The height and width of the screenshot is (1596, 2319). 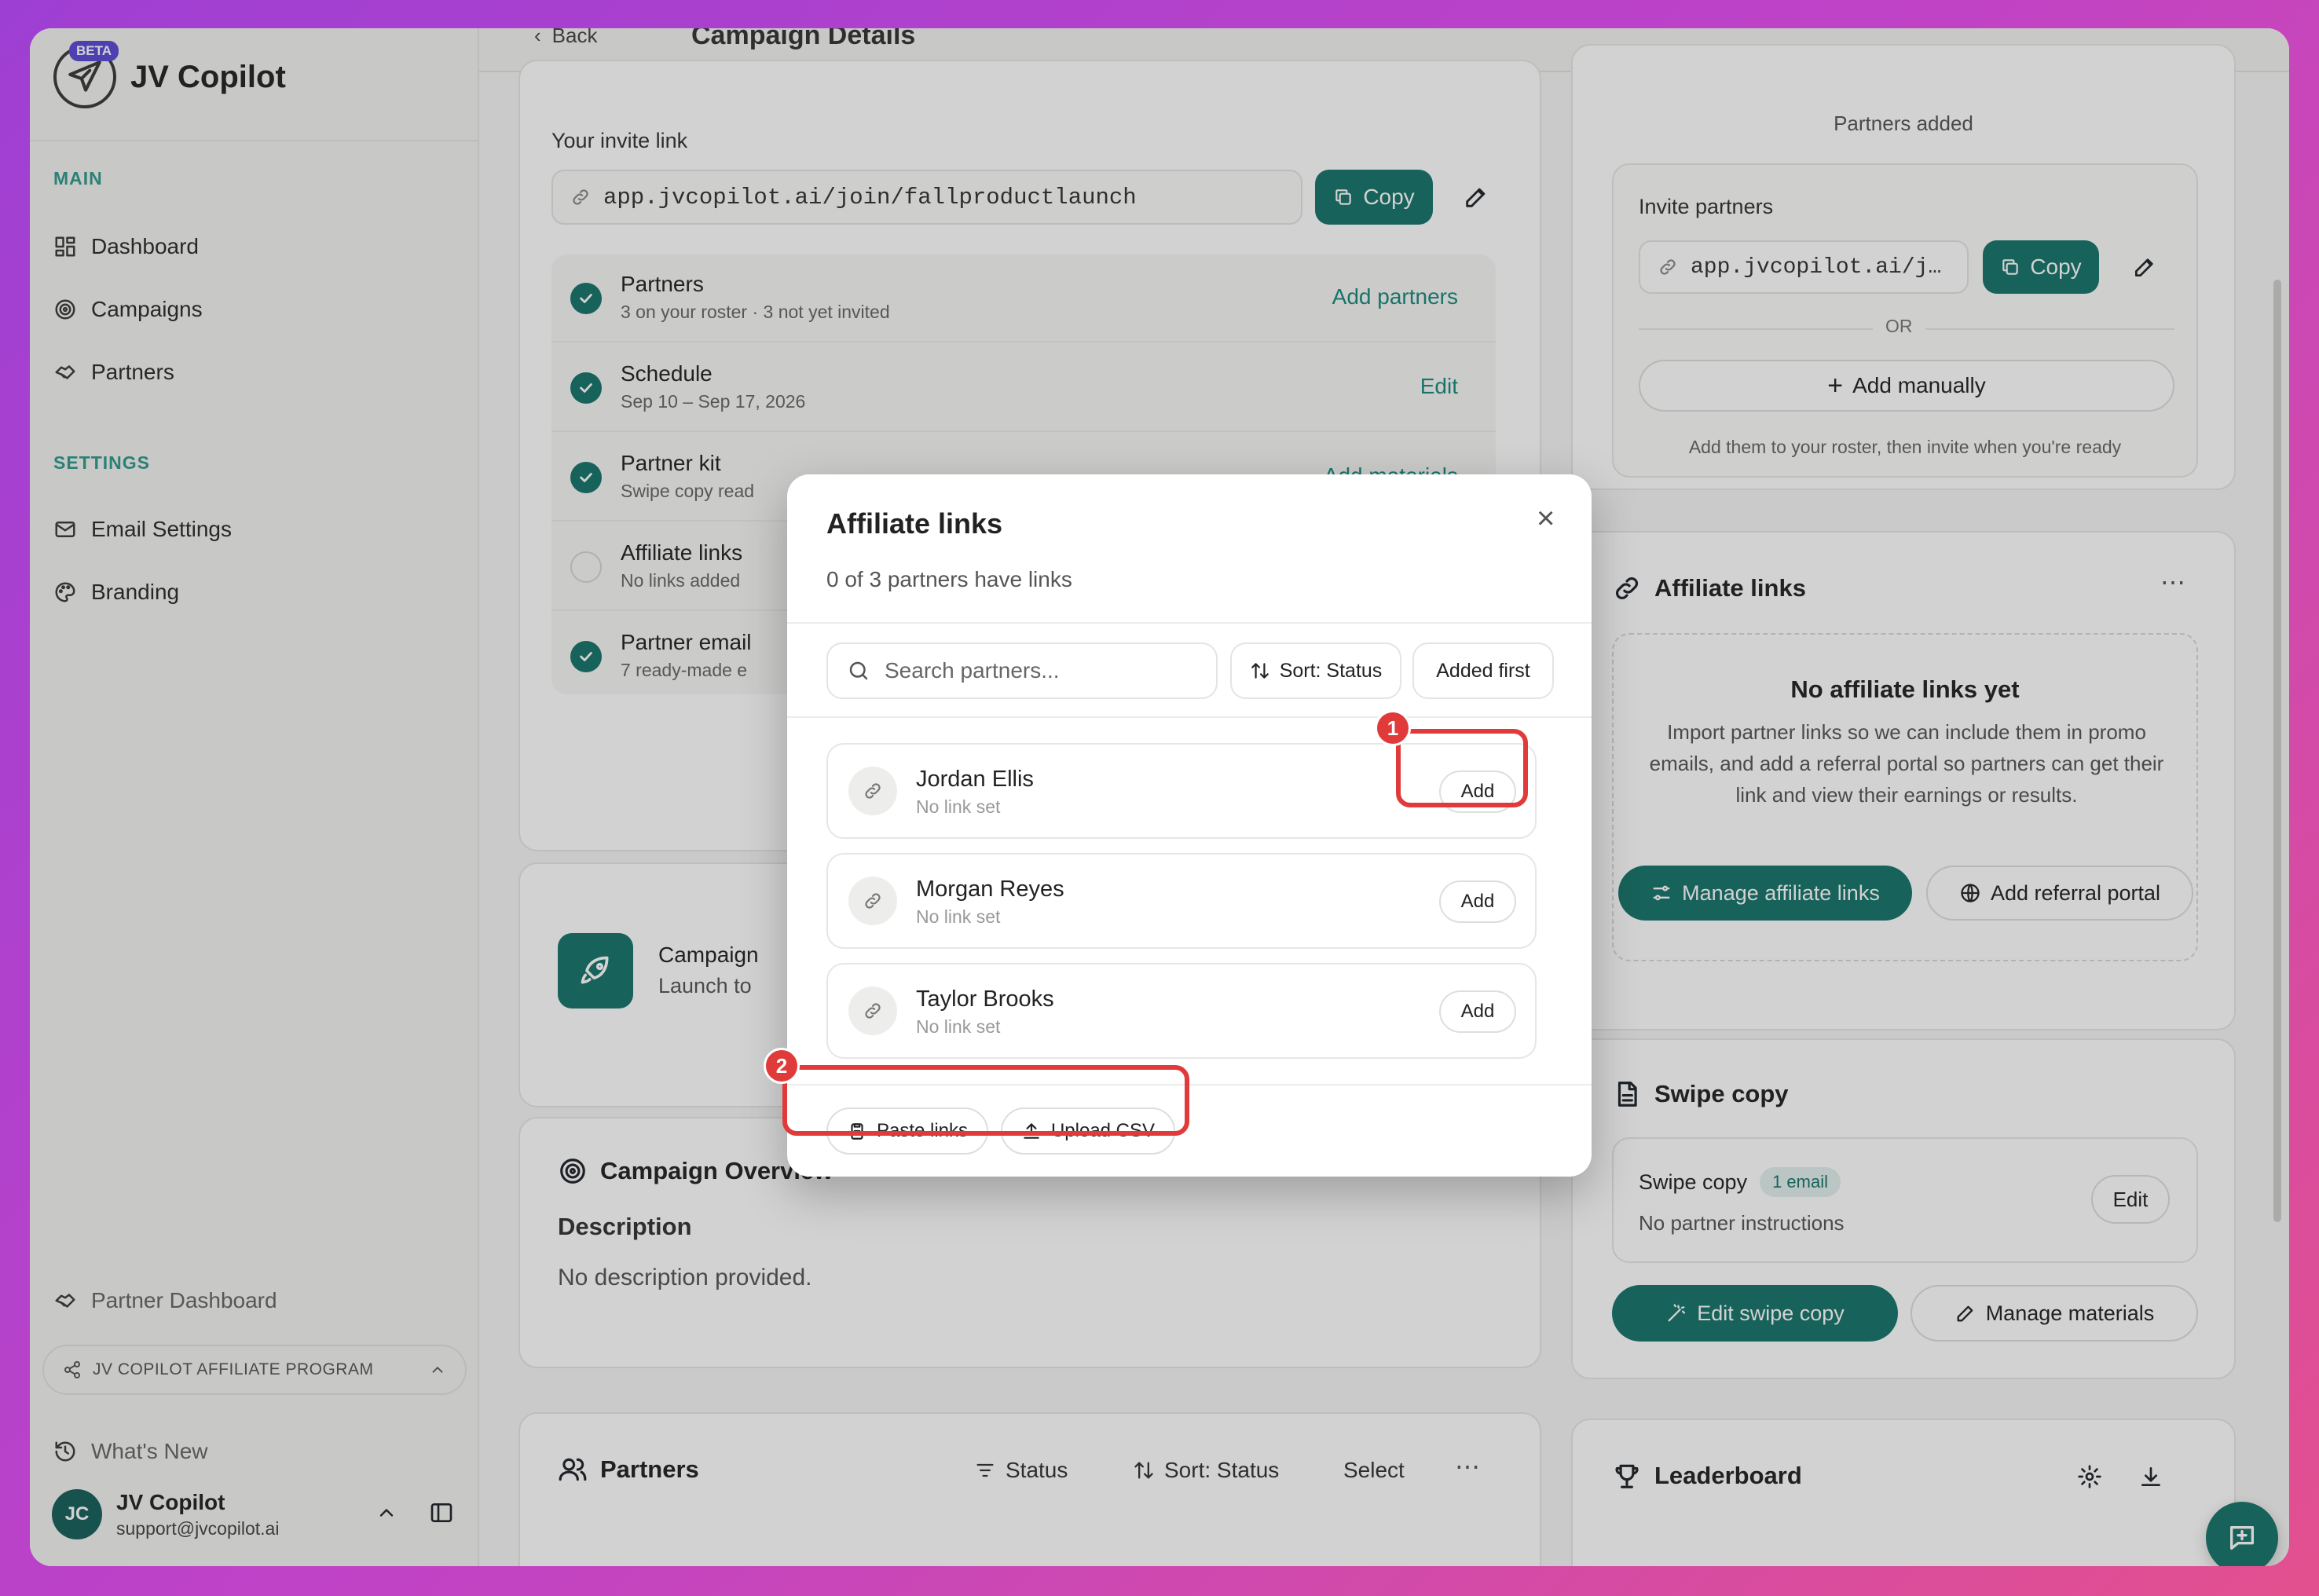 I want to click on search-icon, so click(x=858, y=670).